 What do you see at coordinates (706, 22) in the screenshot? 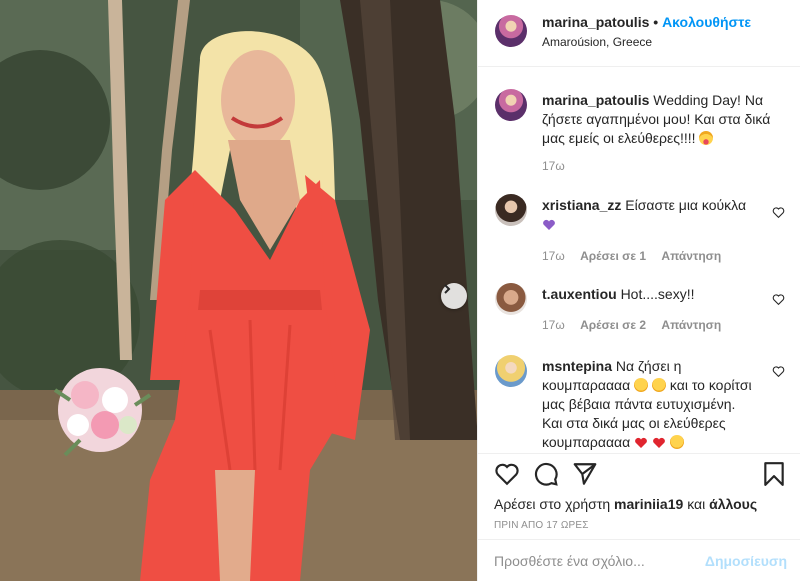
I see `follow-button: Ακολουθήστε` at bounding box center [706, 22].